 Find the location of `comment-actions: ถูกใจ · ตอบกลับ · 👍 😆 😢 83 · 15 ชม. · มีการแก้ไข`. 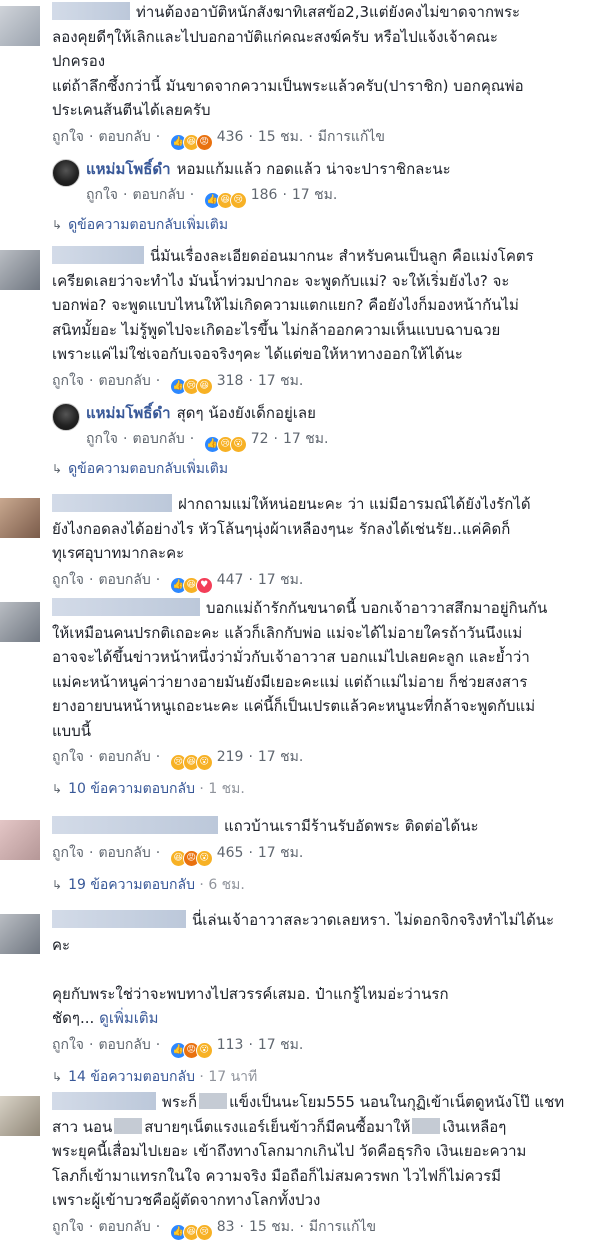

comment-actions: ถูกใจ · ตอบกลับ · 👍 😆 😢 83 · 15 ชม. · มีการแก้ไข is located at coordinates (319, 1228).